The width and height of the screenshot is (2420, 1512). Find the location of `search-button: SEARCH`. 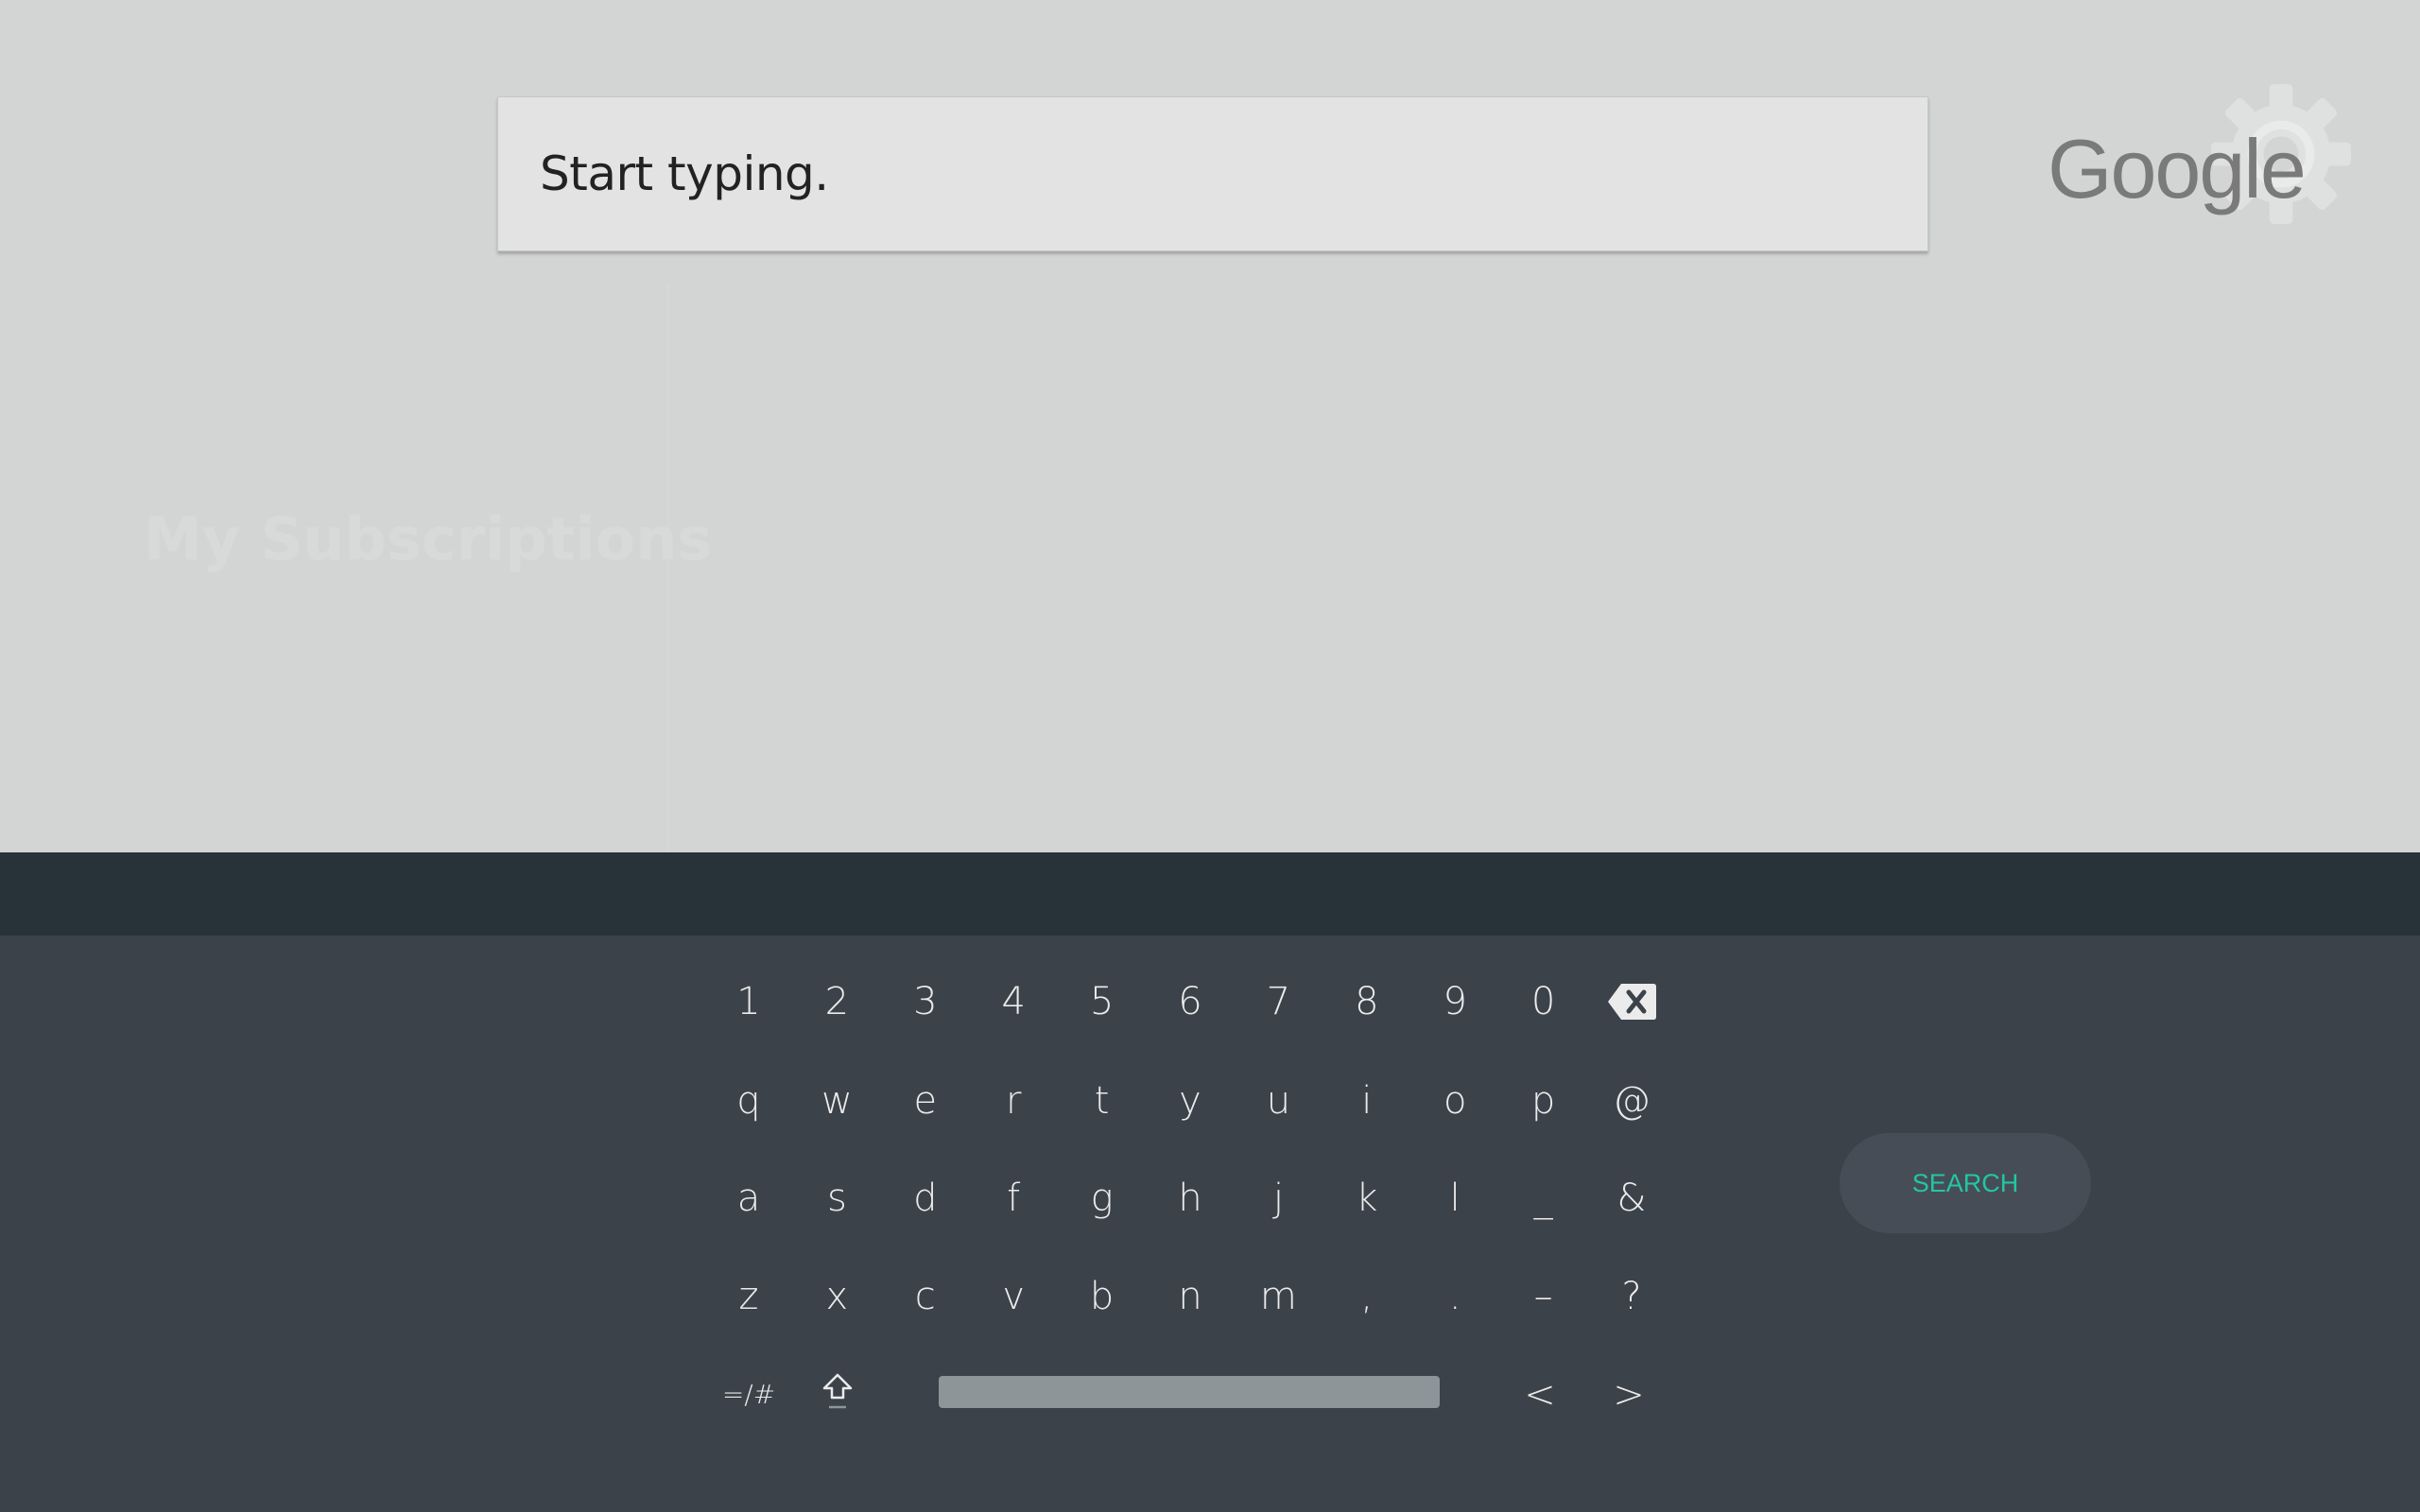

search-button: SEARCH is located at coordinates (1965, 1183).